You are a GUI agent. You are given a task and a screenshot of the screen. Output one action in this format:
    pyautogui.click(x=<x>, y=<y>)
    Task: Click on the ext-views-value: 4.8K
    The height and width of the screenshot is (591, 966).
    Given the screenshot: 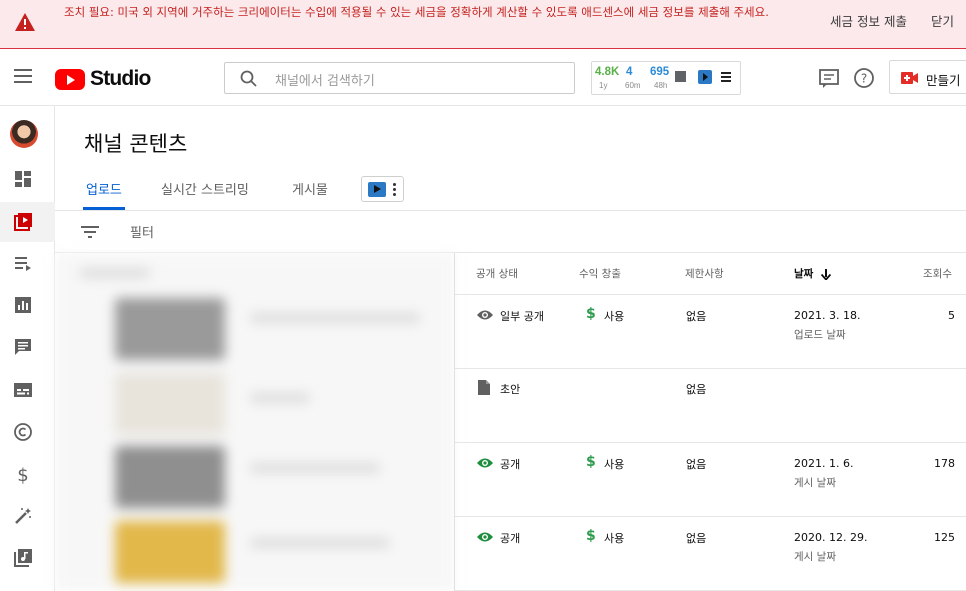 What is the action you would take?
    pyautogui.click(x=607, y=72)
    